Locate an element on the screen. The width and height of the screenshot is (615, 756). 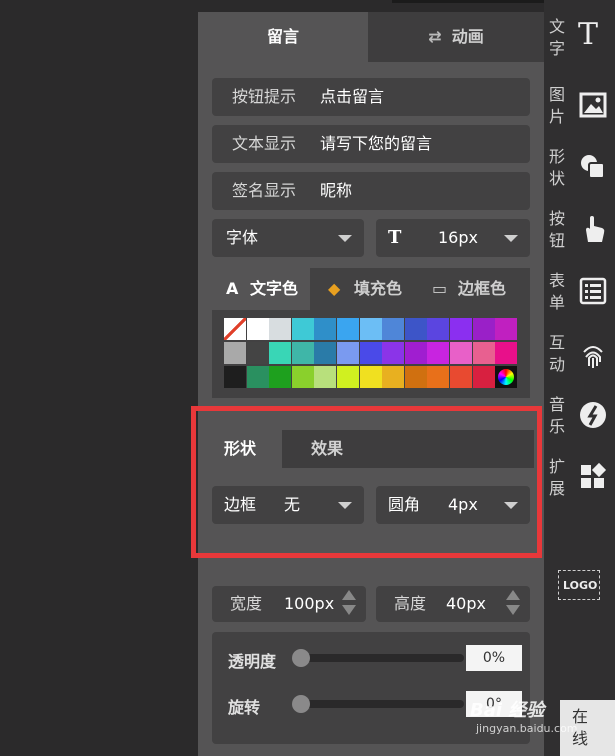
tab-animation: ⇄ 动画 is located at coordinates (456, 37).